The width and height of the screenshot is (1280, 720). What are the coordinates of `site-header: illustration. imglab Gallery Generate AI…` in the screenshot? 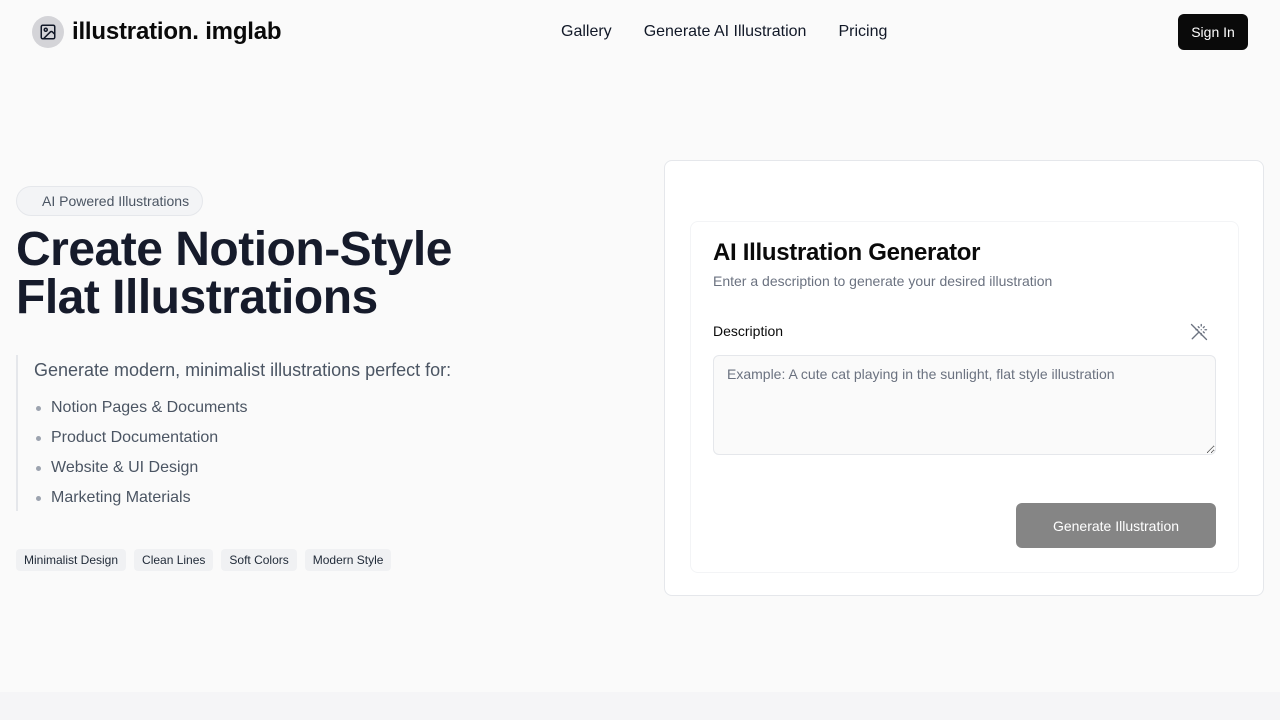 It's located at (640, 32).